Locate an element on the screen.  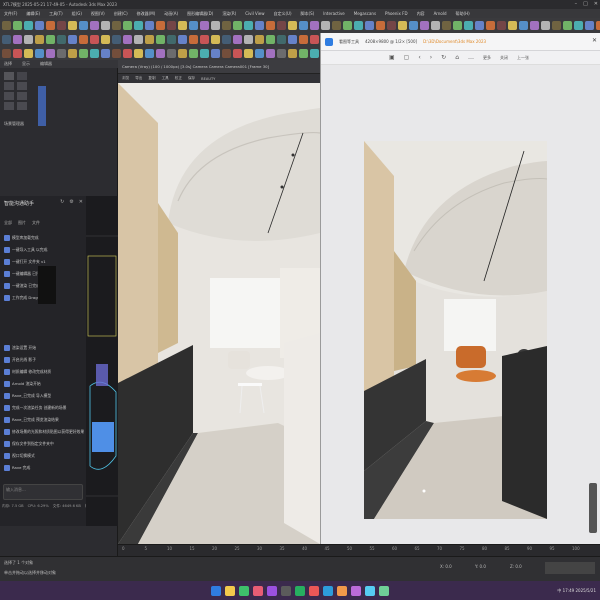
tab-editor: 编辑器 is located at coordinates (46, 64).